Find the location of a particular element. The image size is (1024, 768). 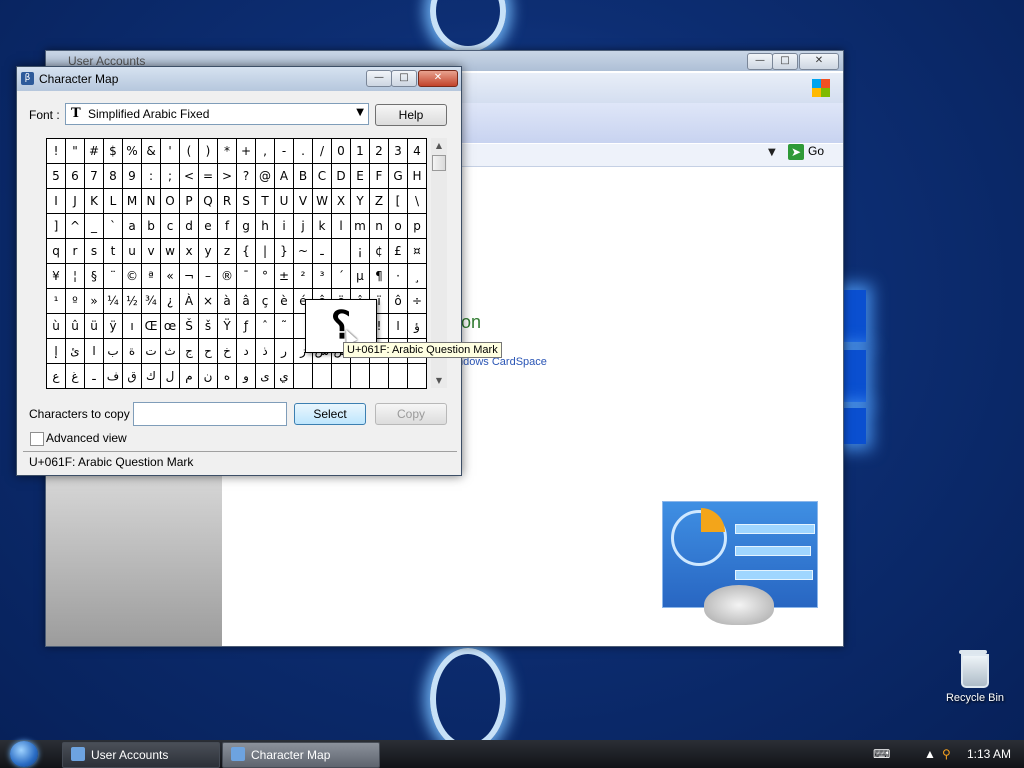

char-cell: H is located at coordinates (417, 176).